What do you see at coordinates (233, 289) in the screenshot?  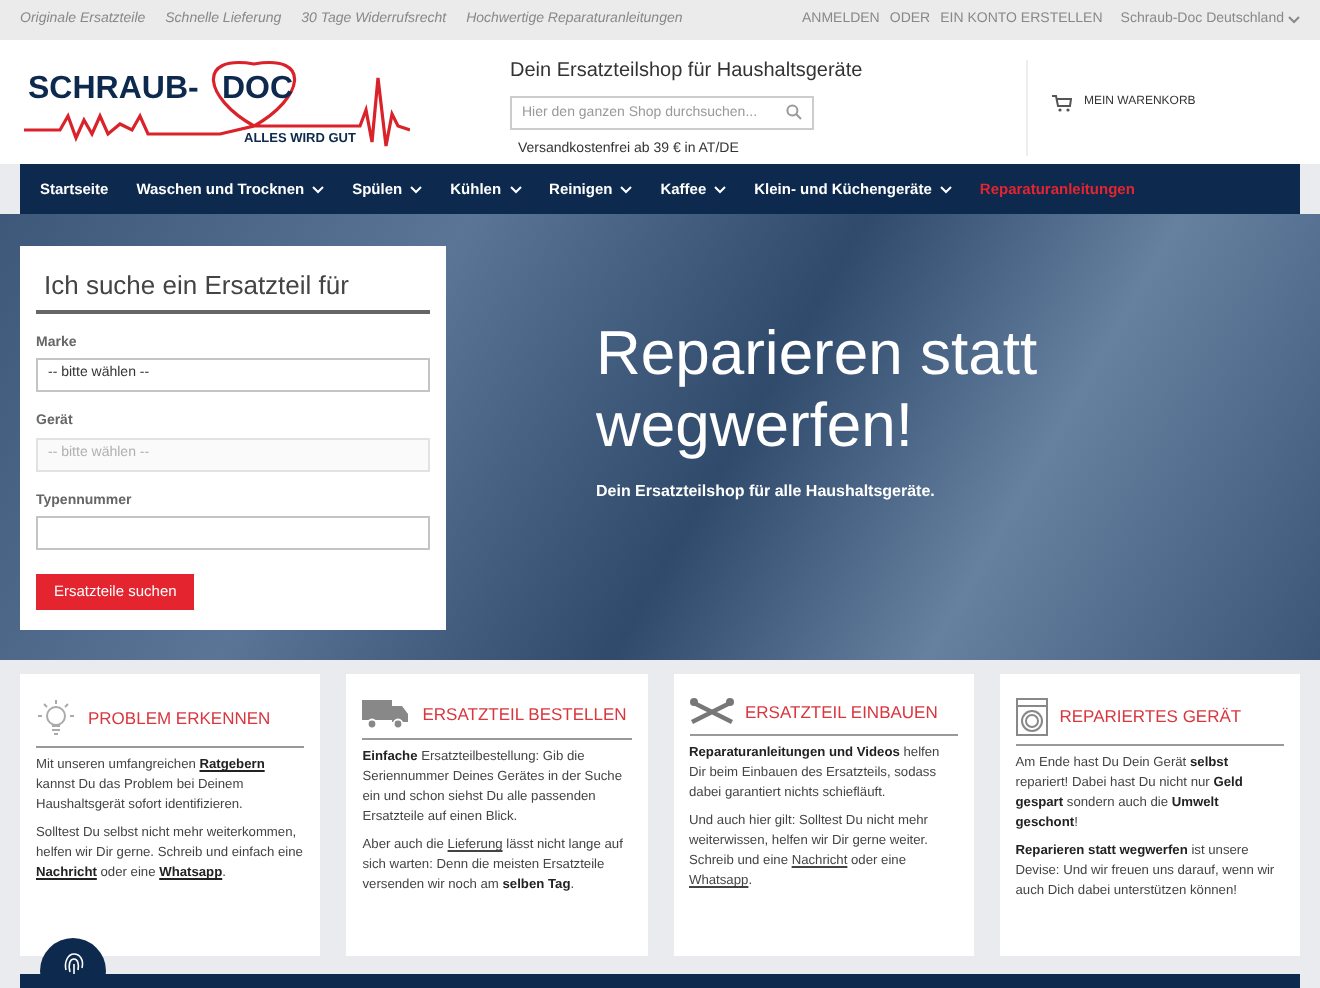 I see `search-card-title: Ich suche ein Ersatzteil für` at bounding box center [233, 289].